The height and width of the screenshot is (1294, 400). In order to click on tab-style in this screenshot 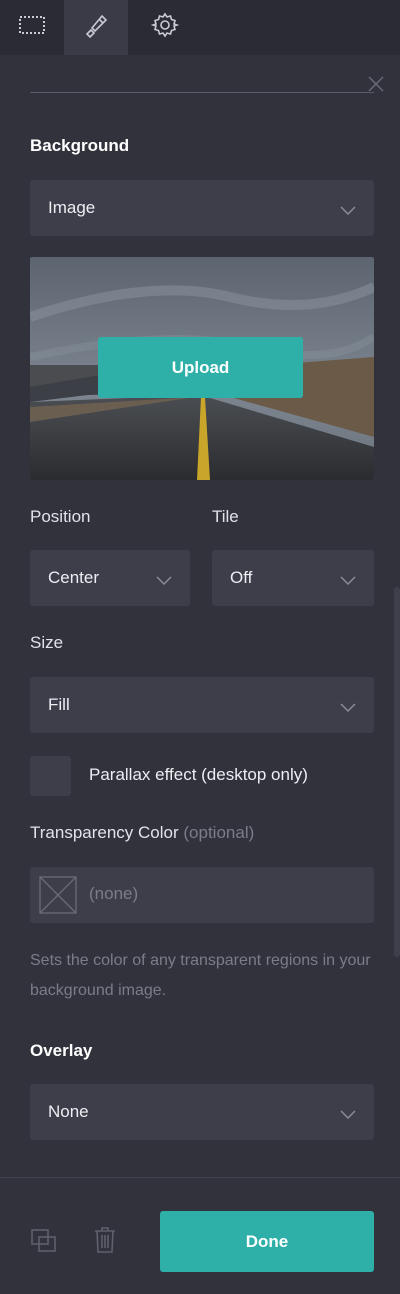, I will do `click(96, 27)`.